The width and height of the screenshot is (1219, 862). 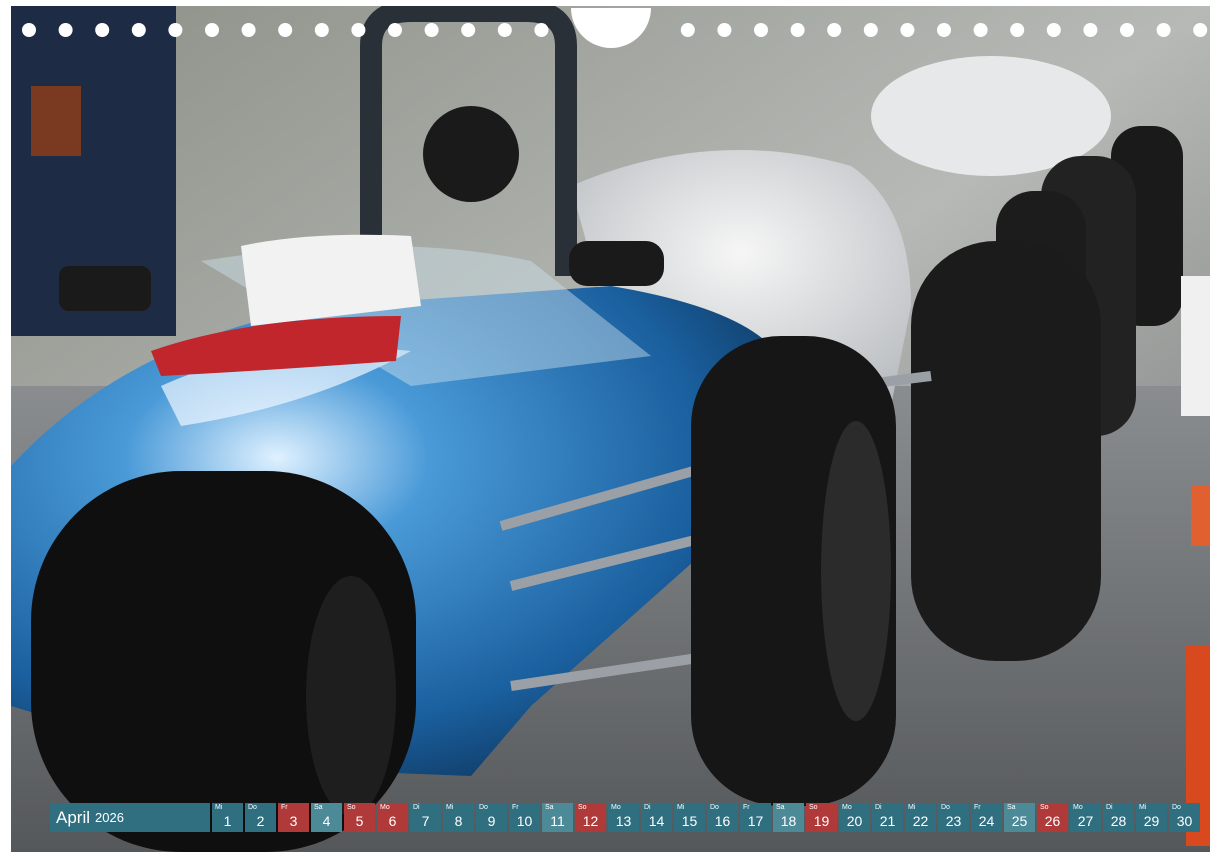 I want to click on day-cell: Do 9, so click(x=491, y=817).